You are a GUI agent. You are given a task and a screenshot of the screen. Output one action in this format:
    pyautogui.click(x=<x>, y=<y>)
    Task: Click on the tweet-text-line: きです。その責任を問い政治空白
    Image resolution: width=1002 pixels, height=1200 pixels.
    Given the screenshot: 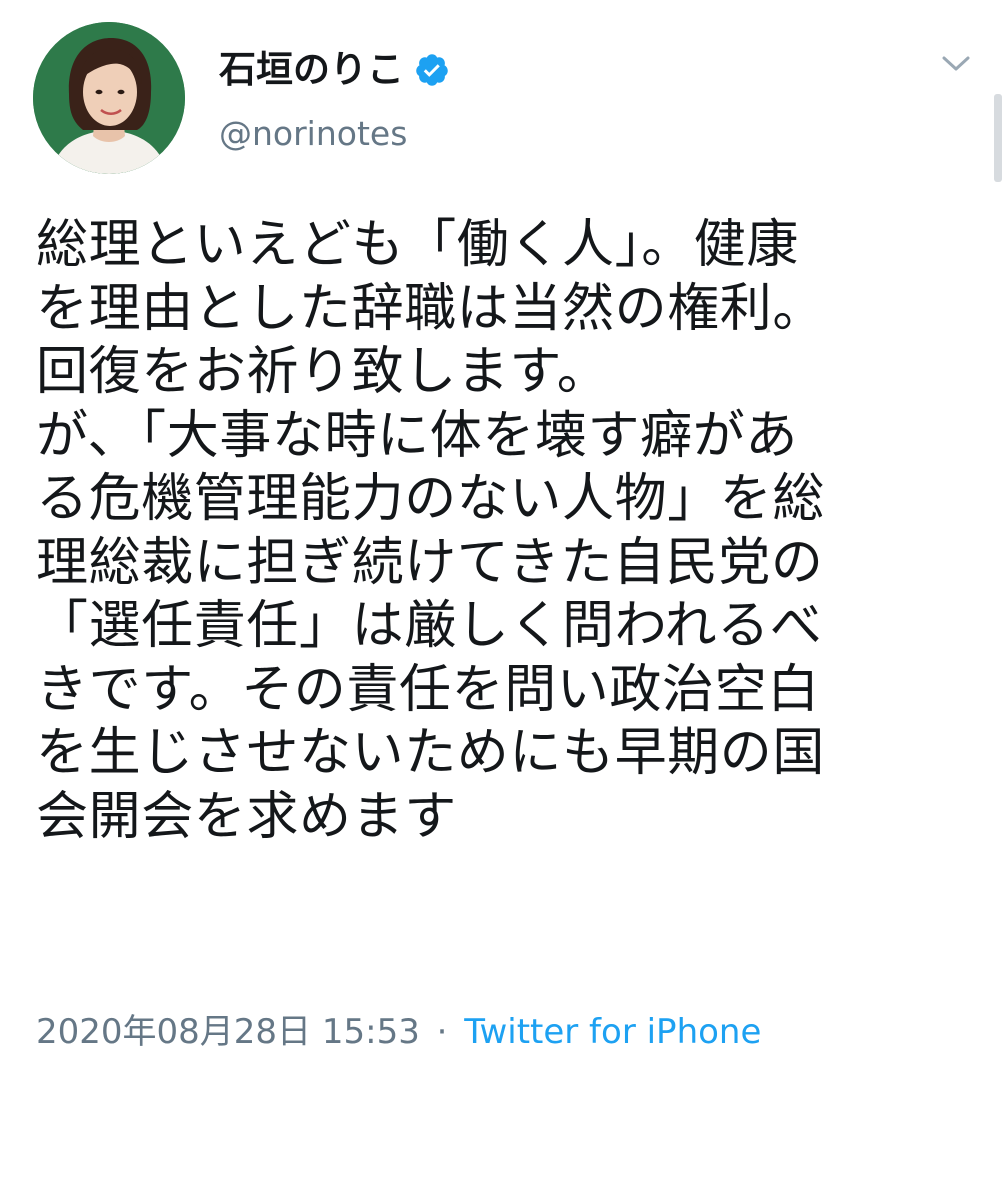 What is the action you would take?
    pyautogui.click(x=428, y=689)
    